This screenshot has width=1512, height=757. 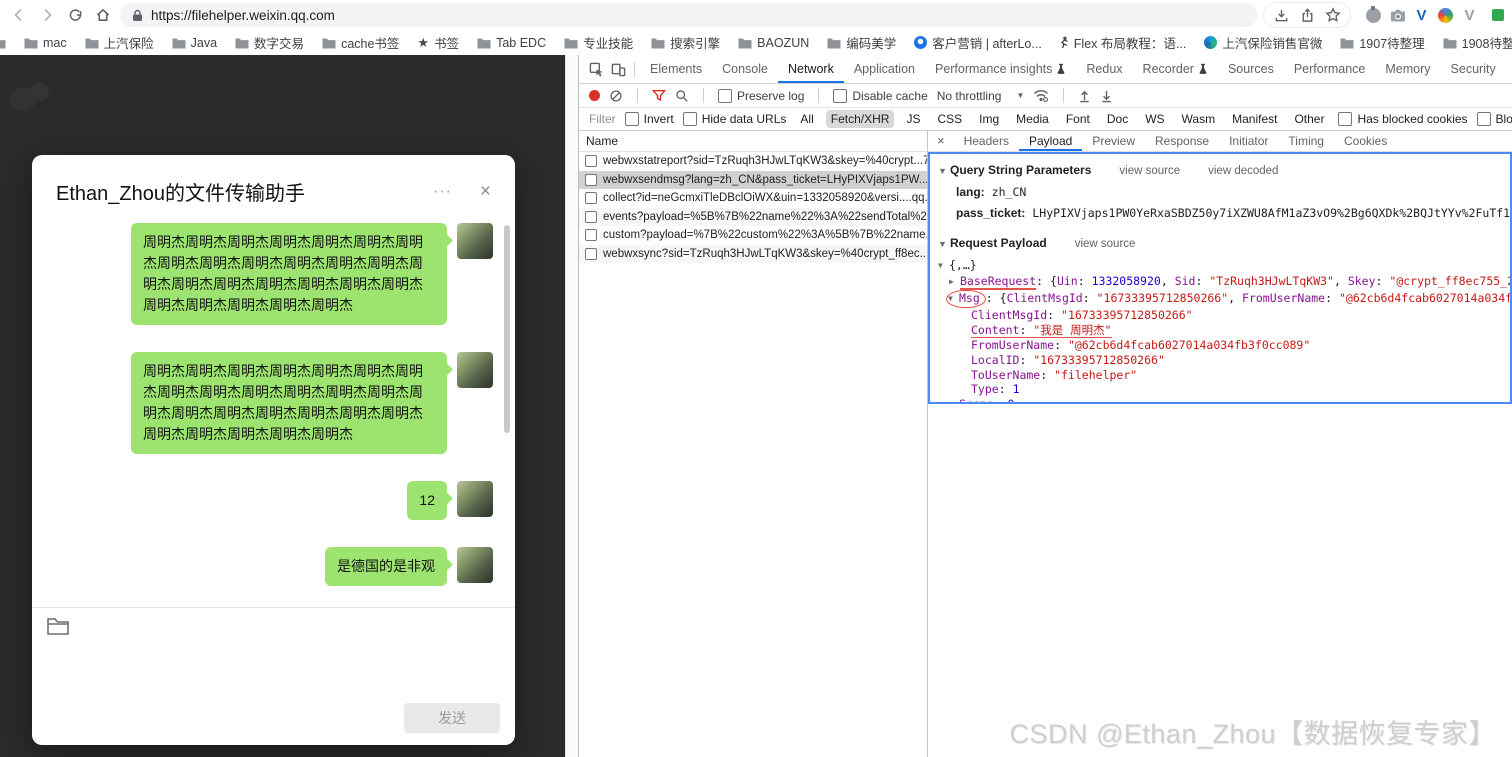 I want to click on filter-funnel-icon, so click(x=659, y=95).